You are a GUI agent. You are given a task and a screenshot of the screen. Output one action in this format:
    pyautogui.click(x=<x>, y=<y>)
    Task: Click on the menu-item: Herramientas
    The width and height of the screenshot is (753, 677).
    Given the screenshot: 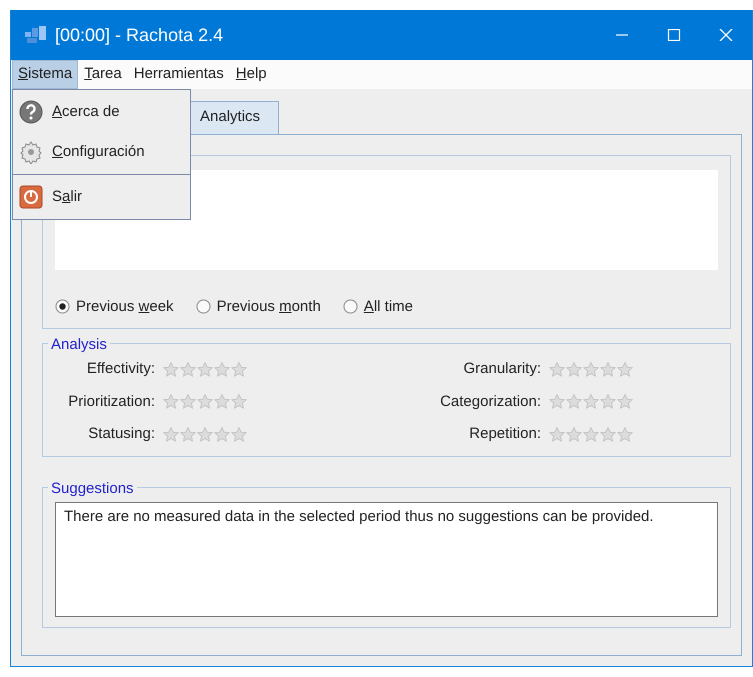 What is the action you would take?
    pyautogui.click(x=179, y=74)
    